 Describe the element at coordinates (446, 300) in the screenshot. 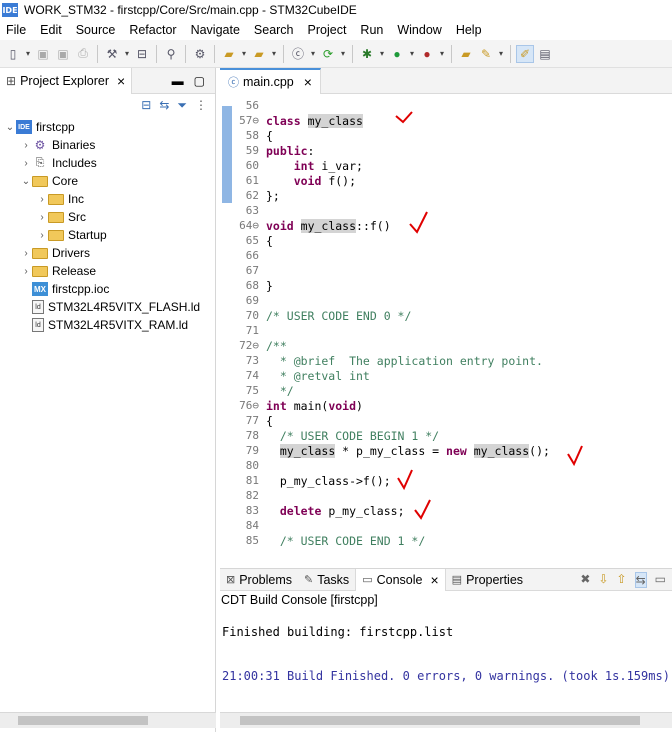

I see `code-line: 69` at that location.